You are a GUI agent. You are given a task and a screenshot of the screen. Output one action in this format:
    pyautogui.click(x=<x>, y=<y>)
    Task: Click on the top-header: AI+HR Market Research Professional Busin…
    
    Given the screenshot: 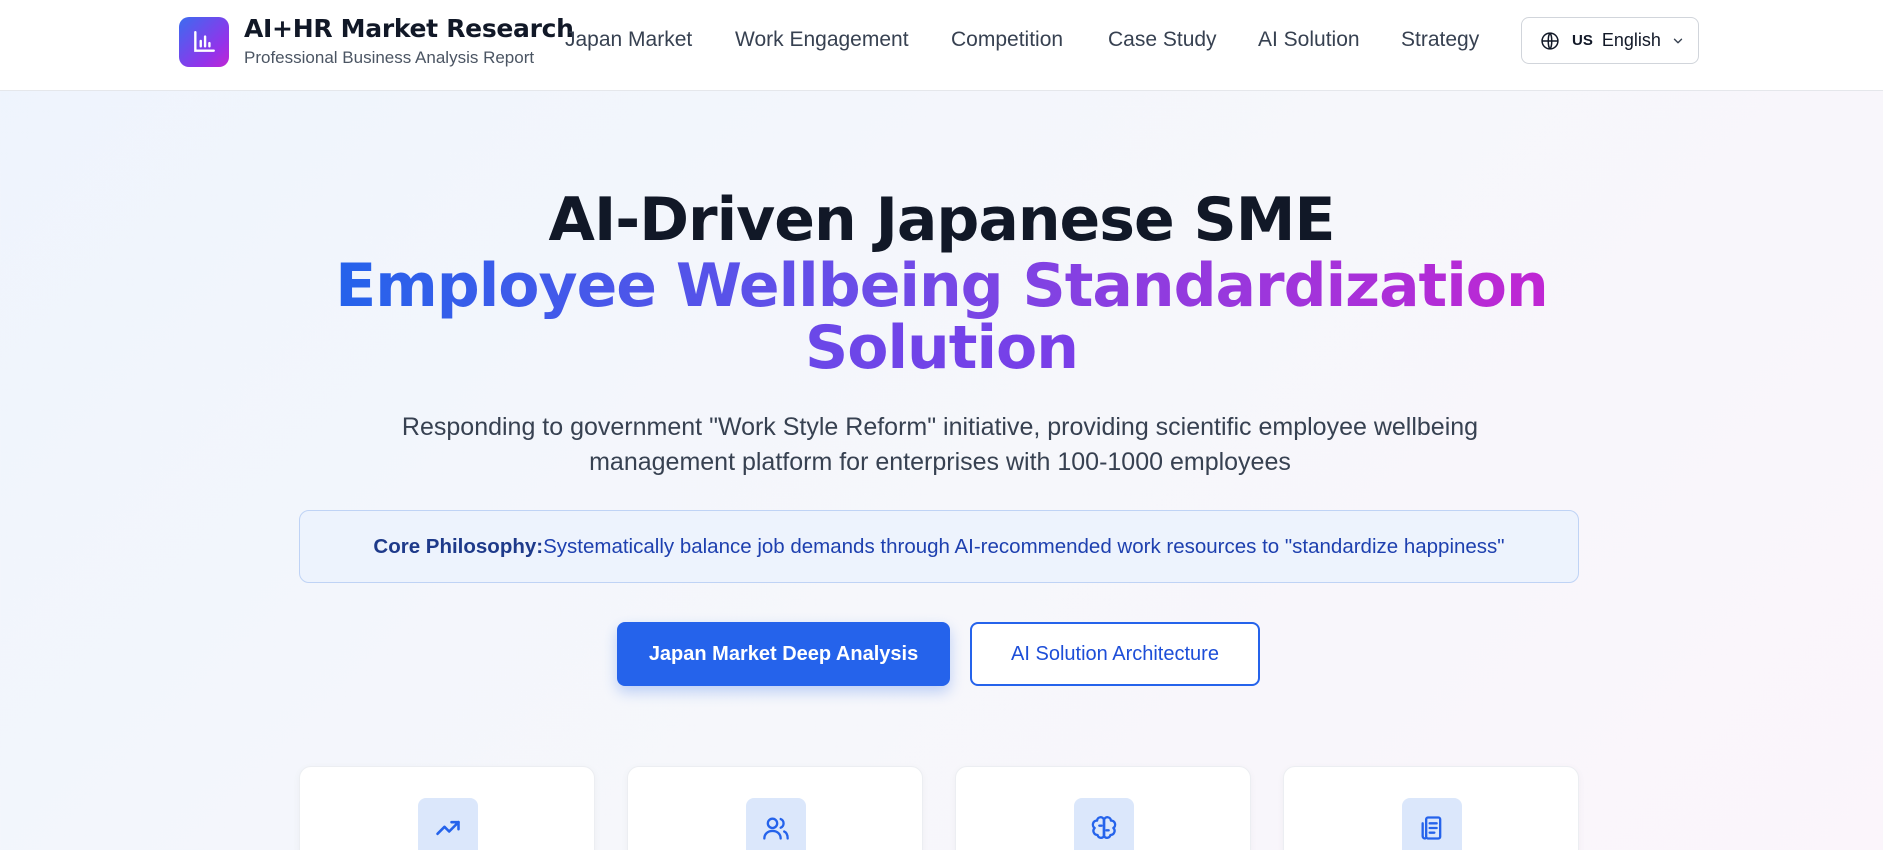 What is the action you would take?
    pyautogui.click(x=941, y=45)
    